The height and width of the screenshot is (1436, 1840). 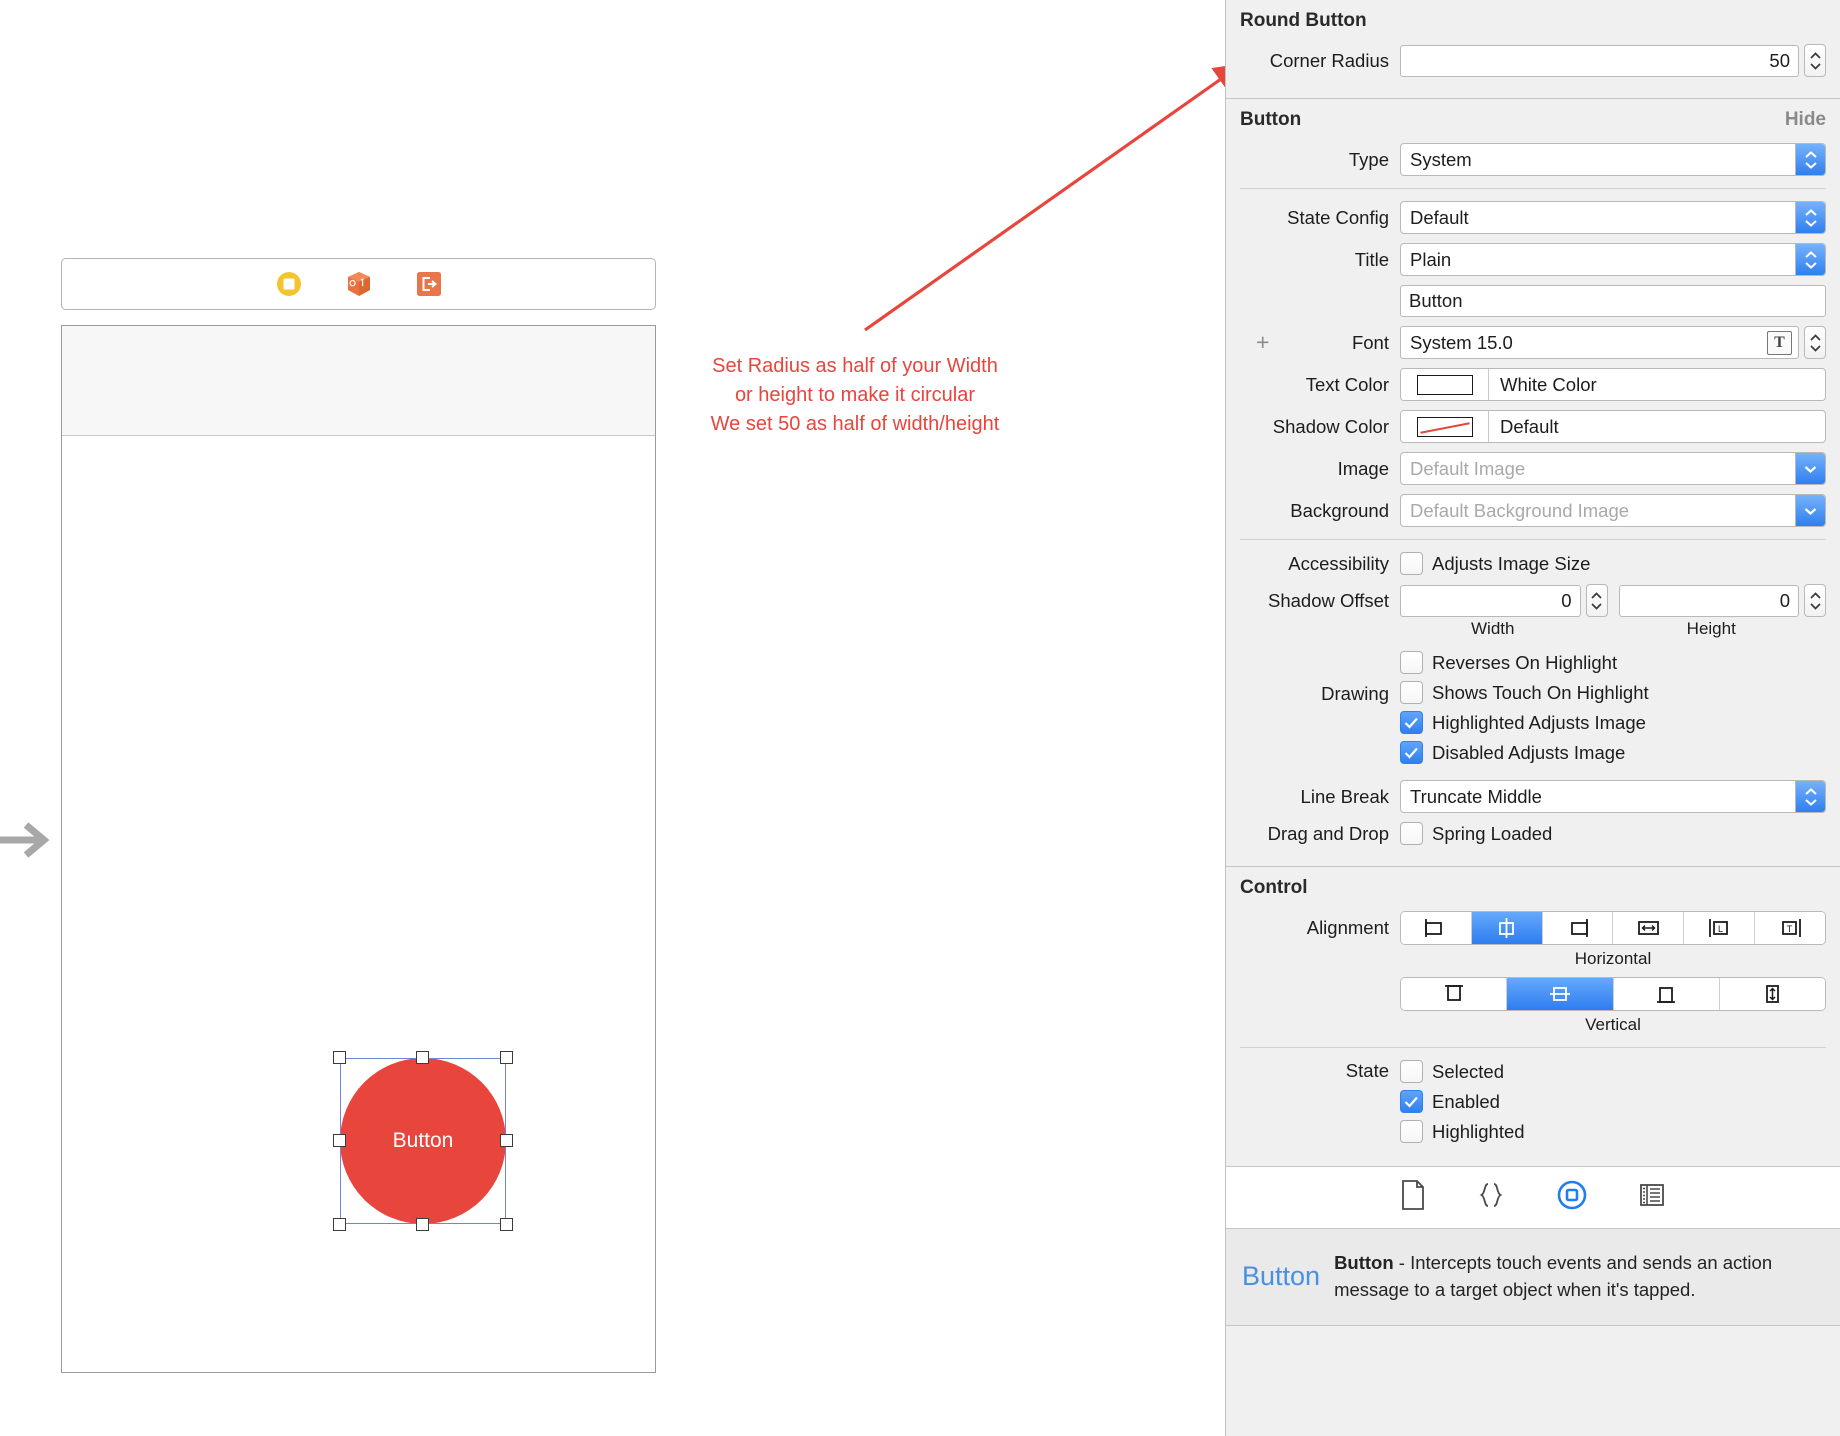 What do you see at coordinates (1539, 722) in the screenshot?
I see `drawing-option-label: Highlighted Adjusts Image` at bounding box center [1539, 722].